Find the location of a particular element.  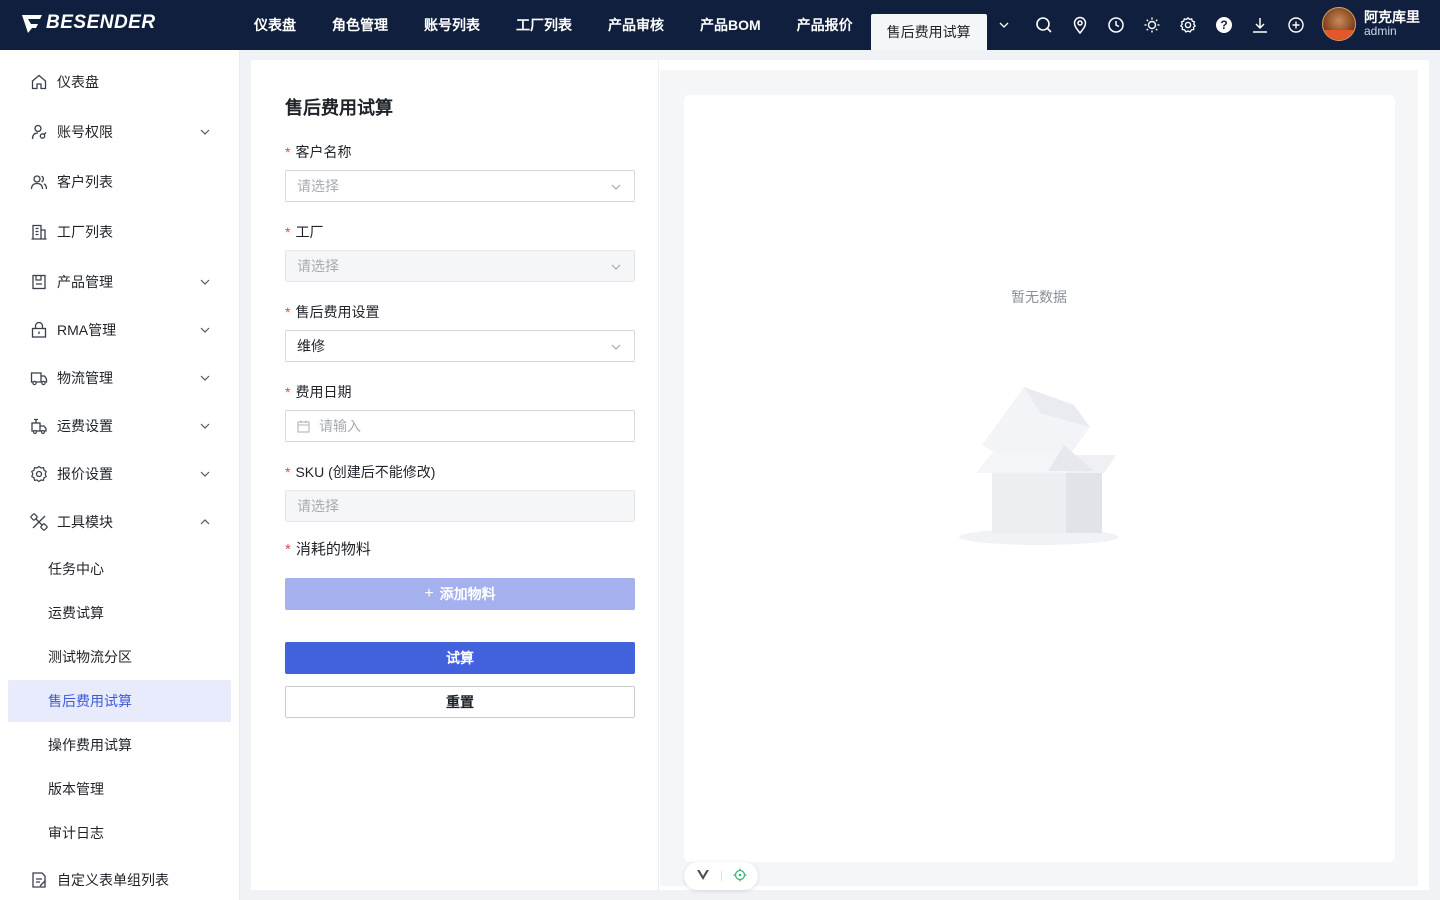

sun-icon is located at coordinates (1152, 25).